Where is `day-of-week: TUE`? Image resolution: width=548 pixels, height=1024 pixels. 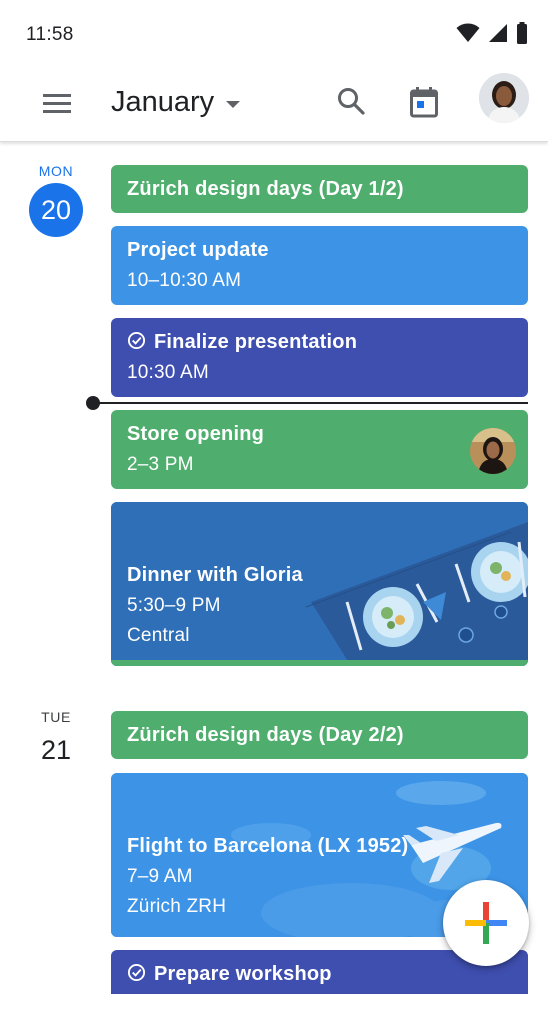 day-of-week: TUE is located at coordinates (56, 717).